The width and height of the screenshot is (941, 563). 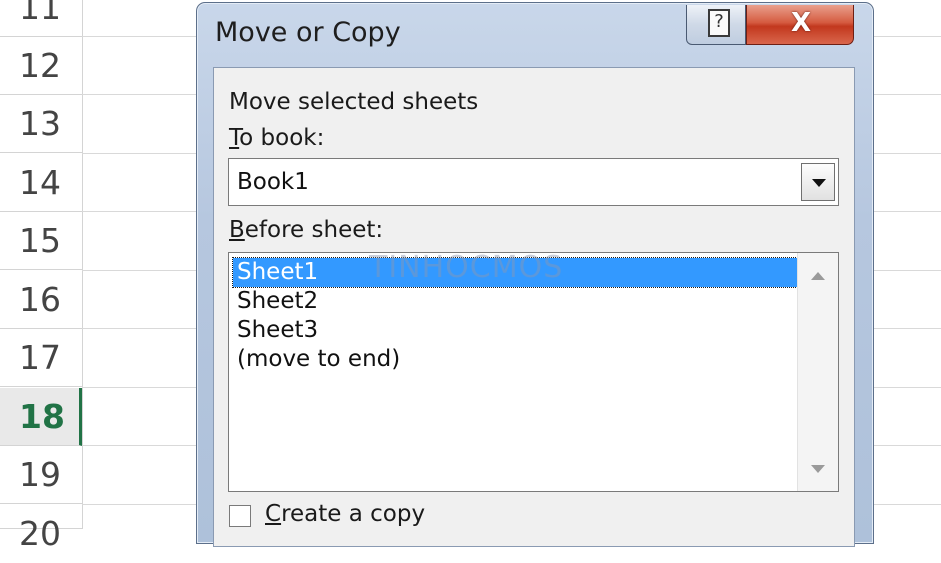 What do you see at coordinates (533, 182) in the screenshot?
I see `to-book-dropdown: Book1` at bounding box center [533, 182].